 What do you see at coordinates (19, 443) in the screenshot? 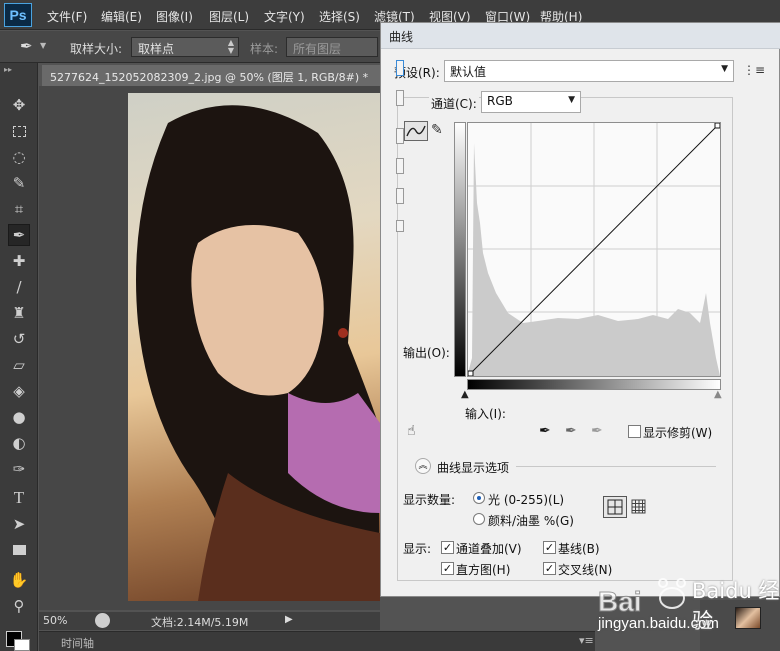
I see `dodge-tool-icon: ◐` at bounding box center [19, 443].